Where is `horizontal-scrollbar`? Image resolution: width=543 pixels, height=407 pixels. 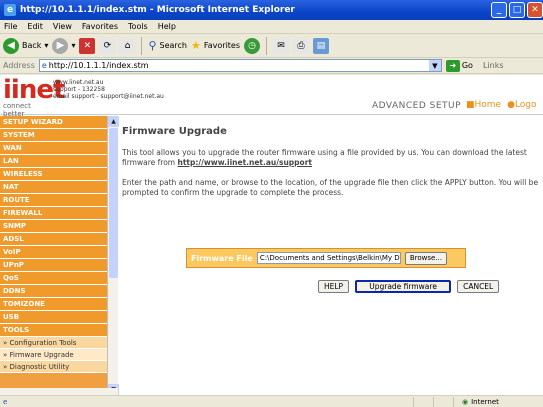 horizontal-scrollbar is located at coordinates (59, 391).